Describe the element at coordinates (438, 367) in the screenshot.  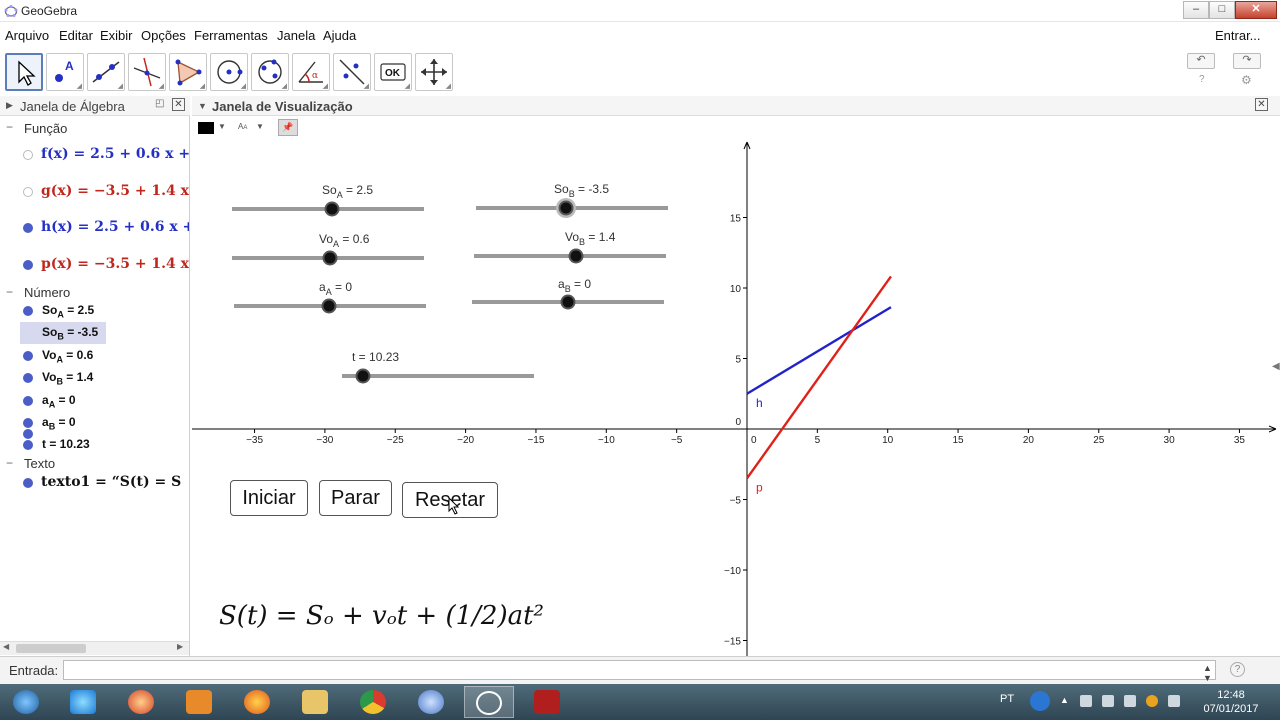
I see `slider-t: t = 10.23` at that location.